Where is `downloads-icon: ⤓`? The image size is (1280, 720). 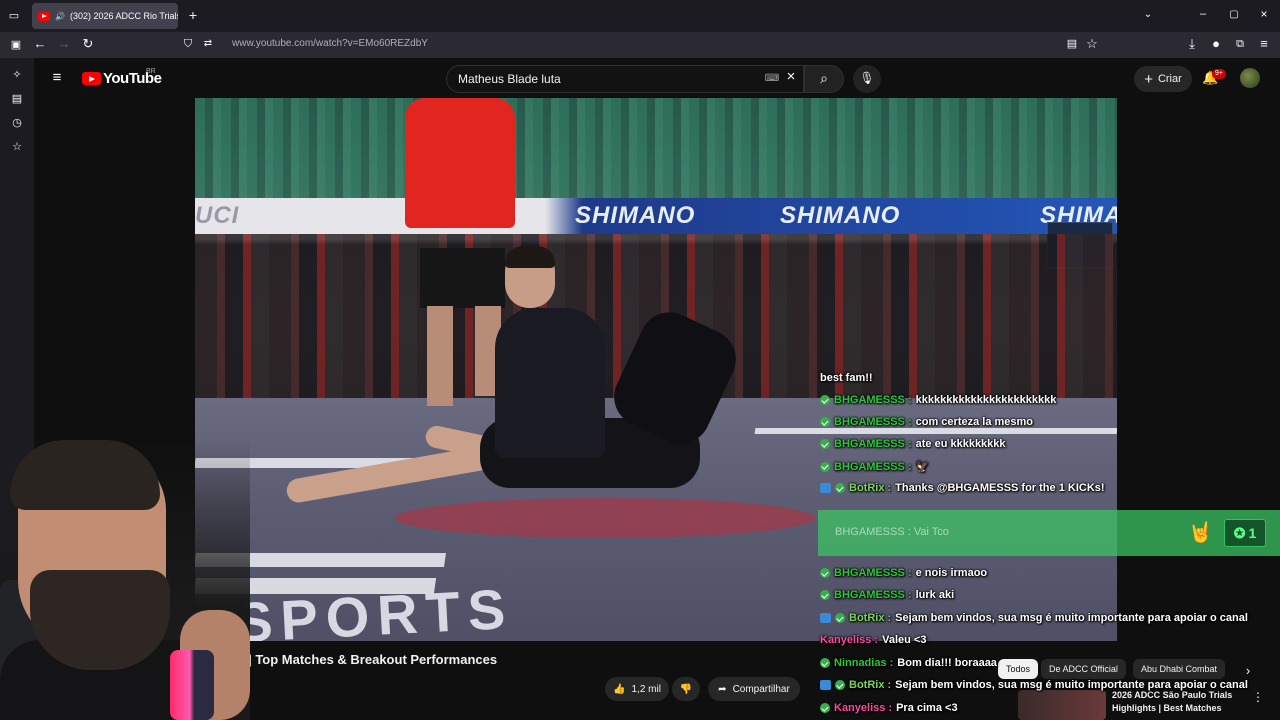
downloads-icon: ⤓ is located at coordinates (1192, 44).